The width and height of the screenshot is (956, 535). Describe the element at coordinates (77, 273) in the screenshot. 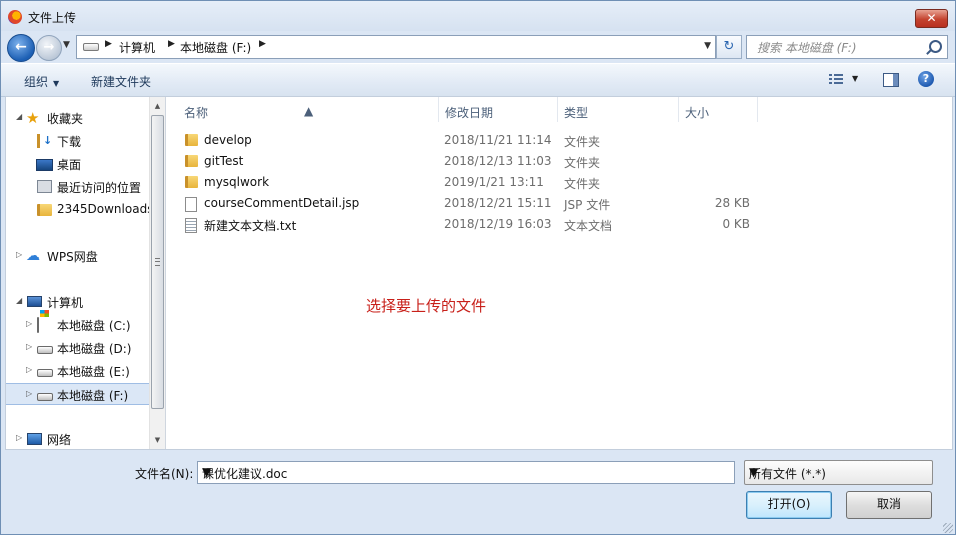

I see `navigation-pane: ◢ ★ 收藏夹 下载 桌面 最近访问的位置 2345Downloads ▷` at that location.